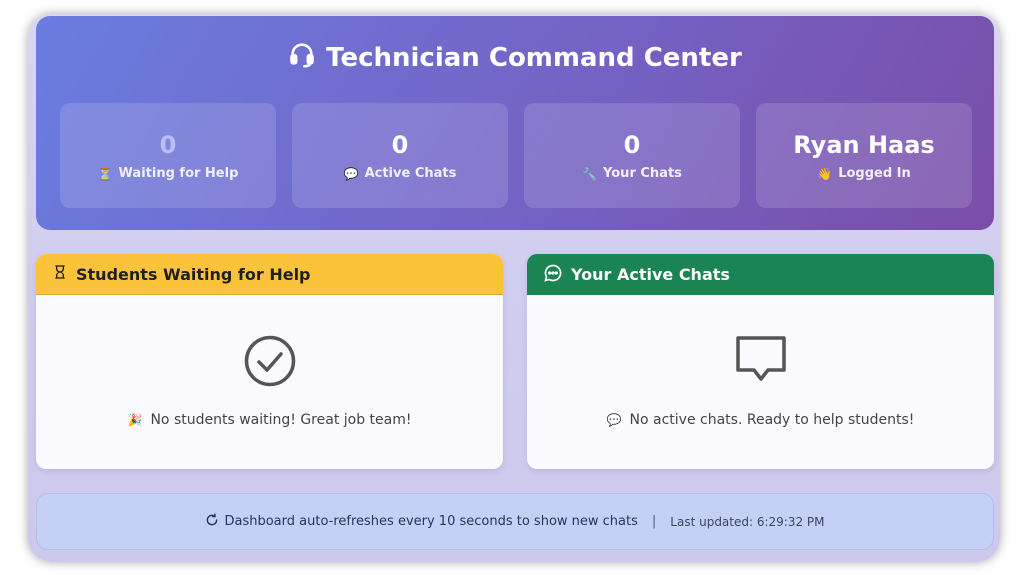 This screenshot has width=1031, height=575. What do you see at coordinates (760, 274) in the screenshot?
I see `panel-header: Your Active Chats` at bounding box center [760, 274].